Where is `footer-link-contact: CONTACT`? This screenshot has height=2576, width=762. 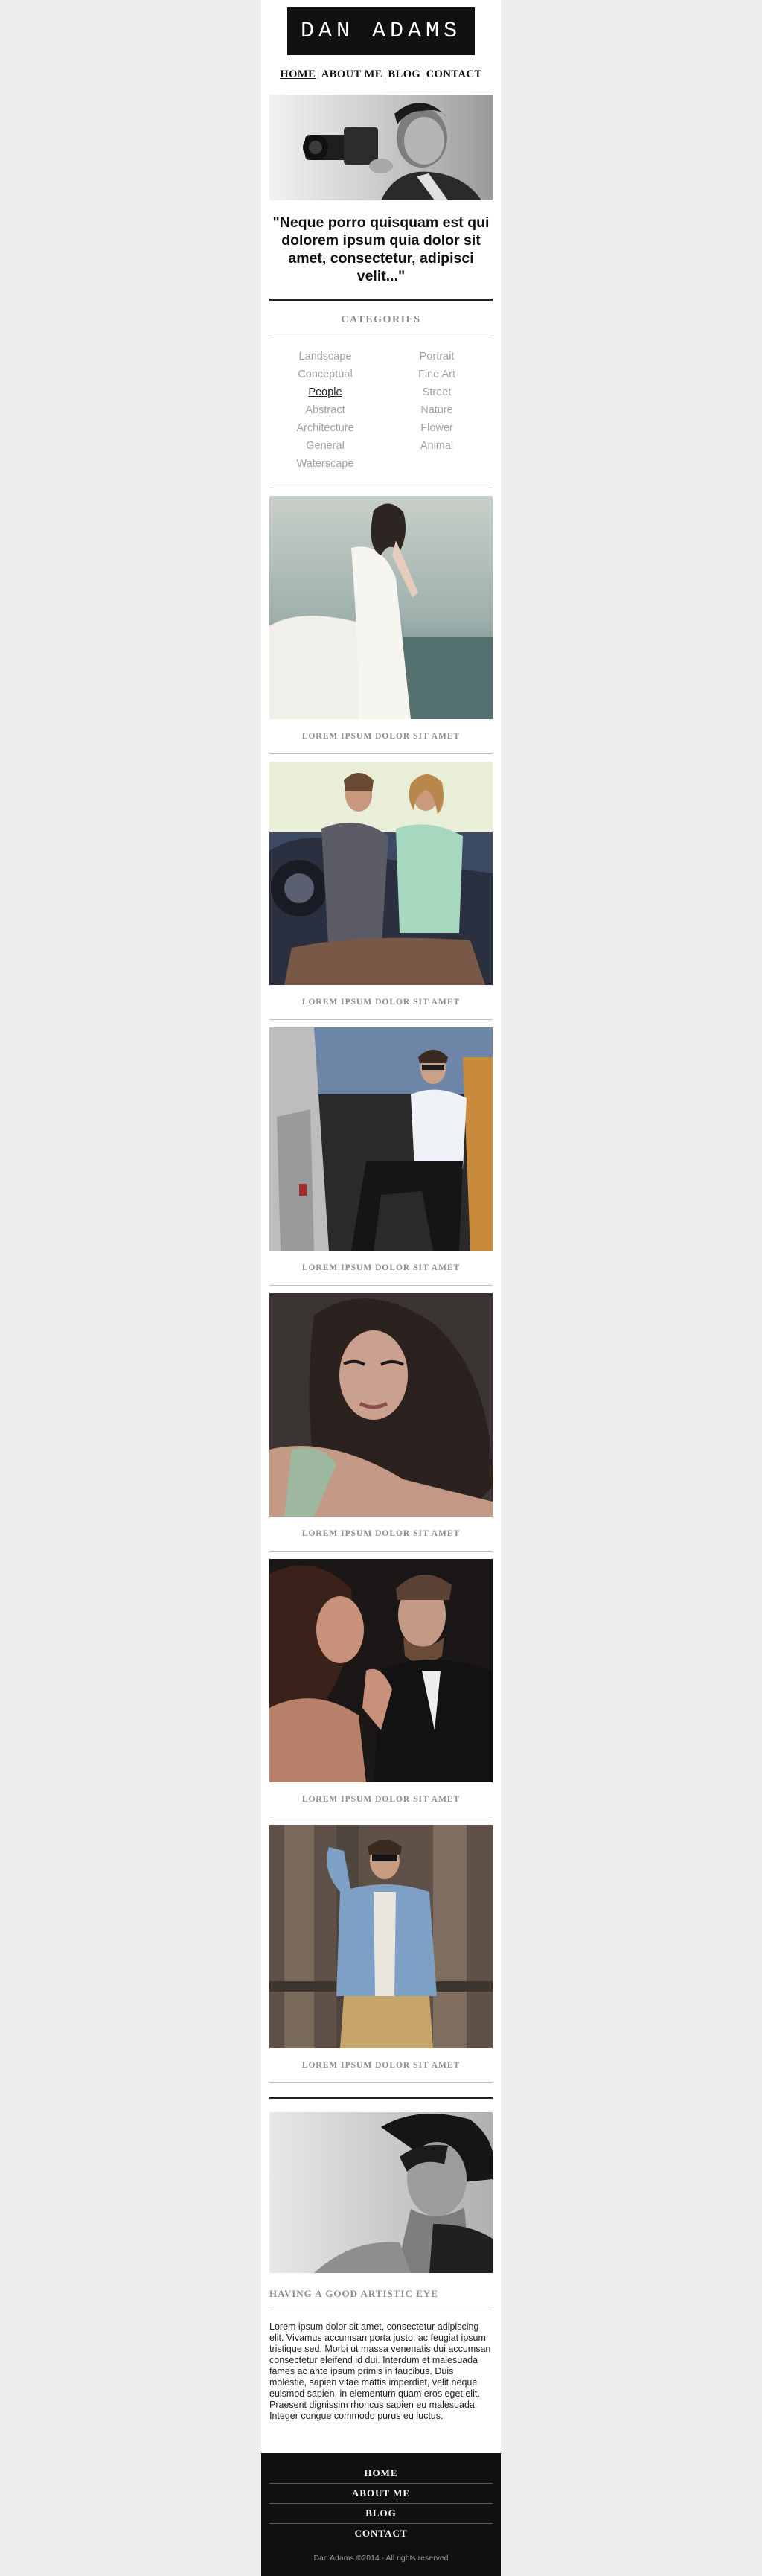 footer-link-contact: CONTACT is located at coordinates (381, 2533).